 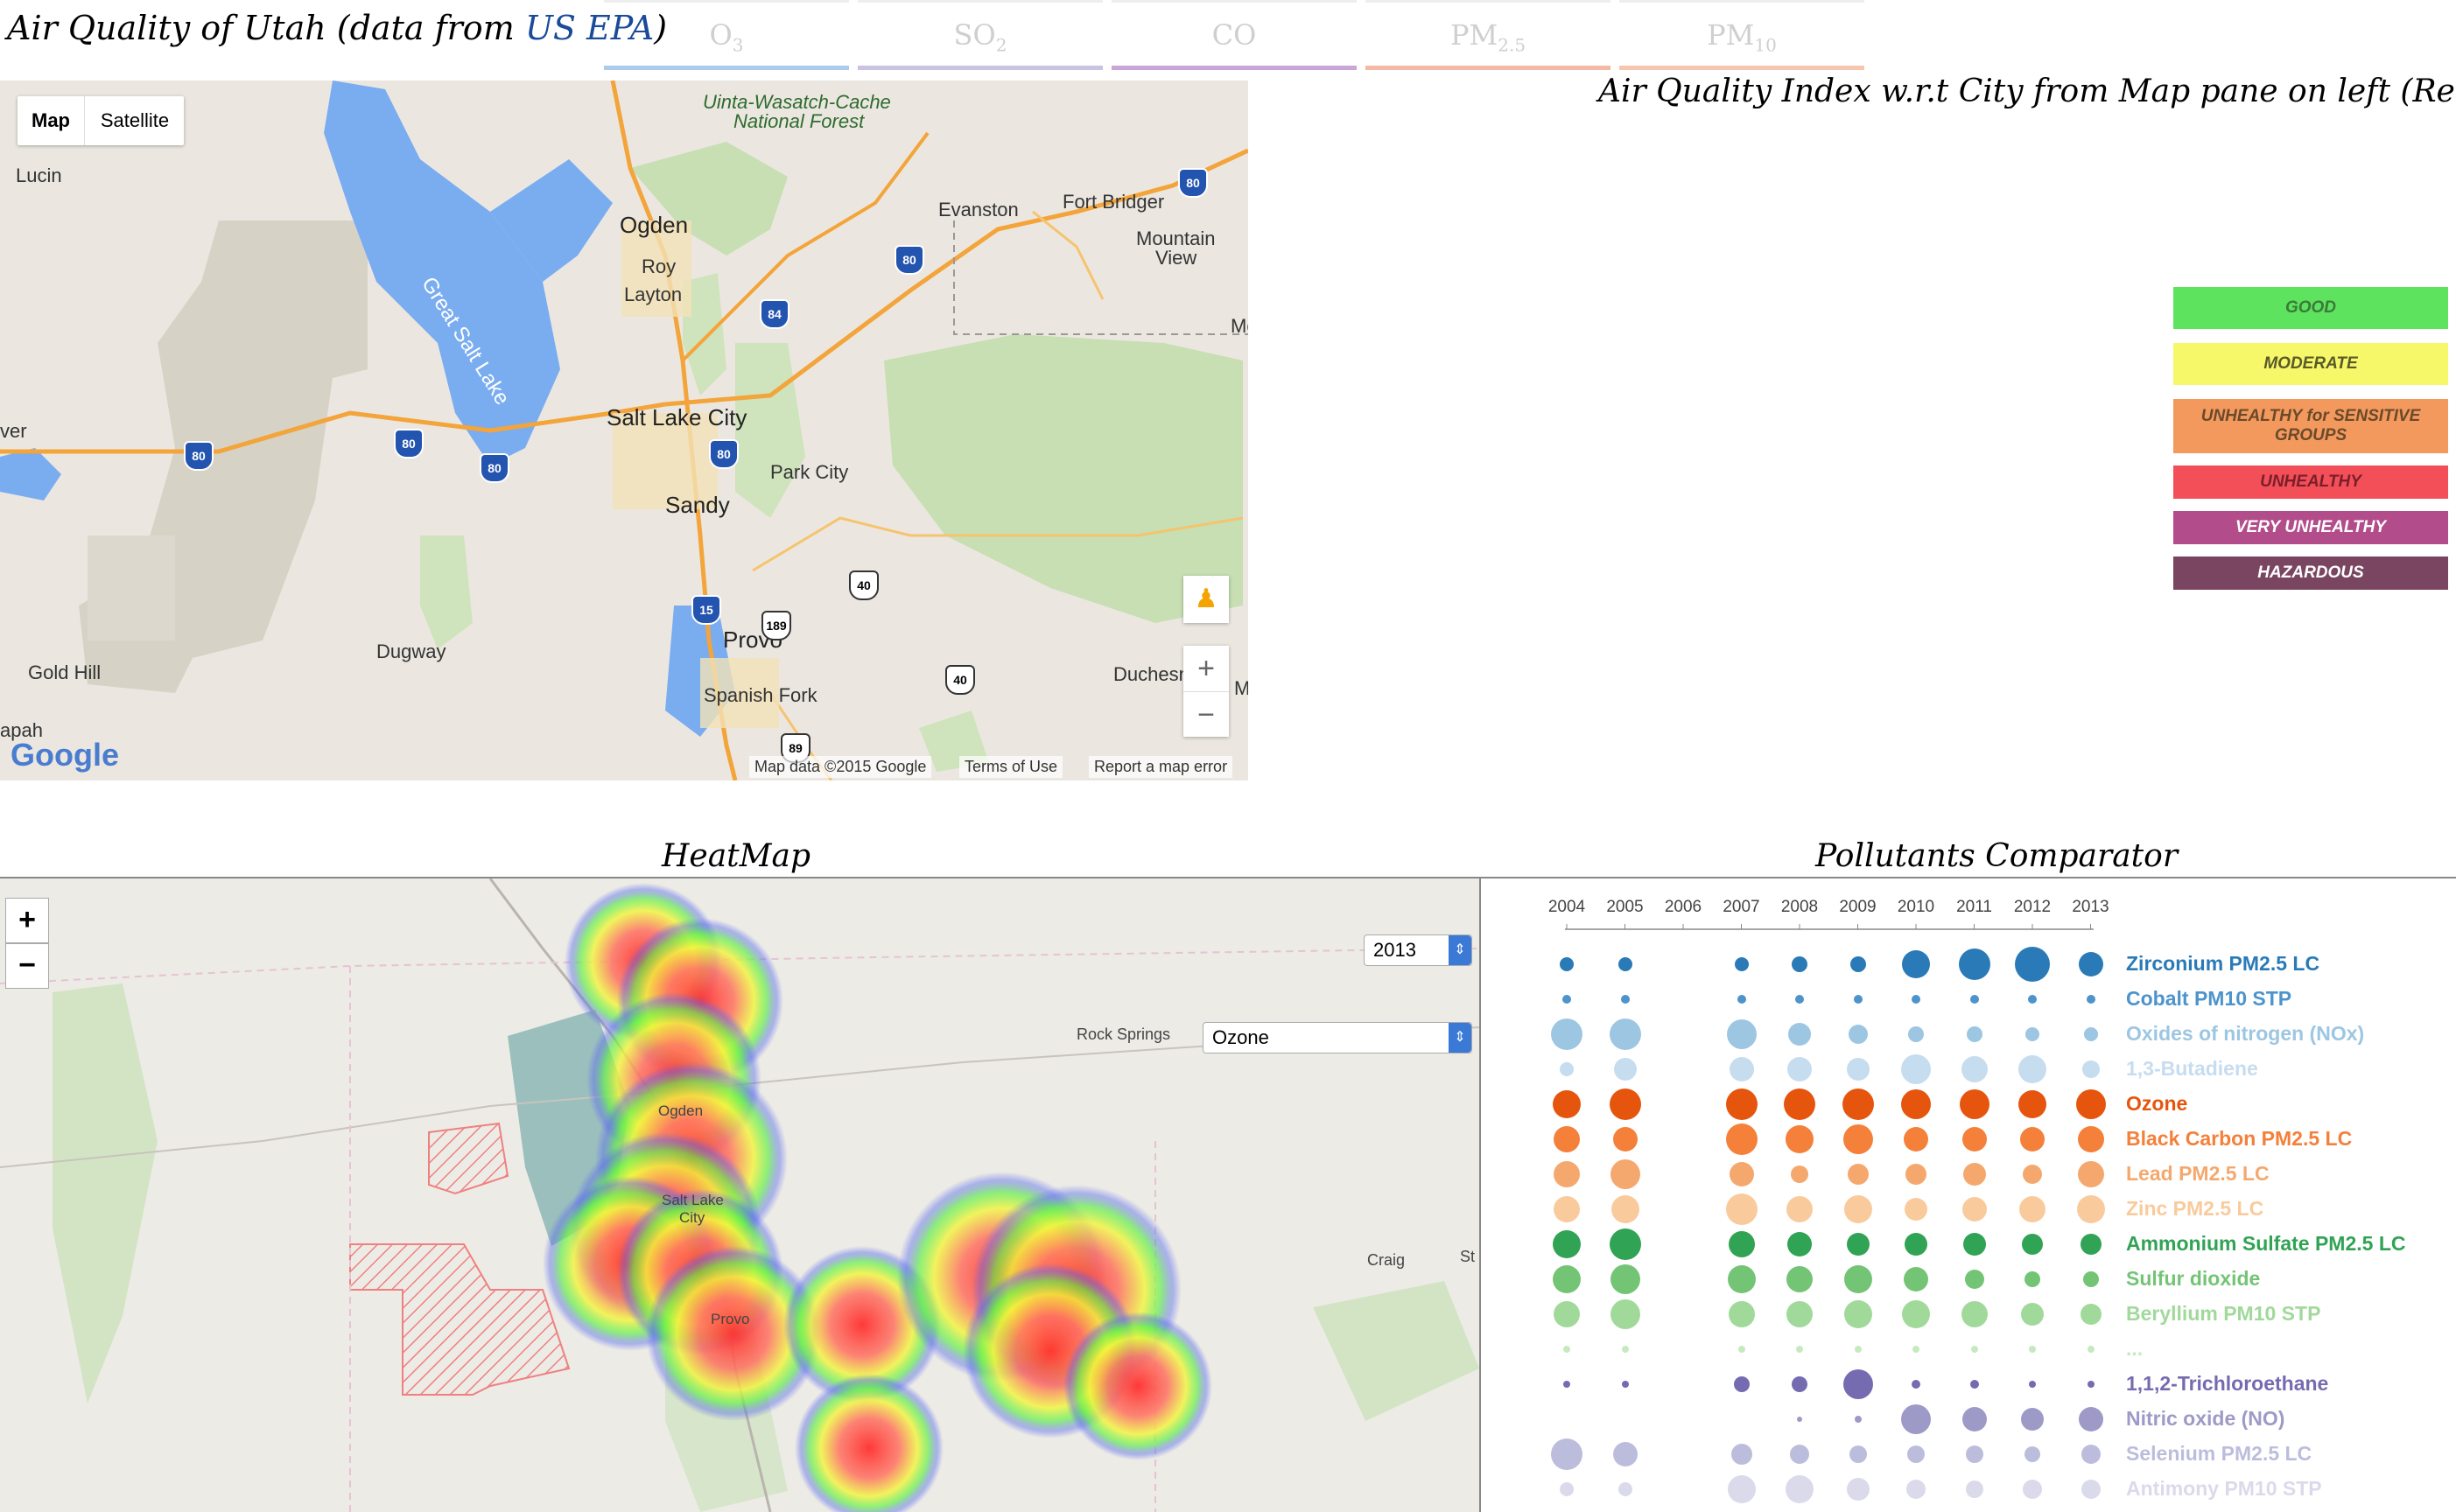 What do you see at coordinates (1161, 767) in the screenshot?
I see `report-map-error-link: Report a map error` at bounding box center [1161, 767].